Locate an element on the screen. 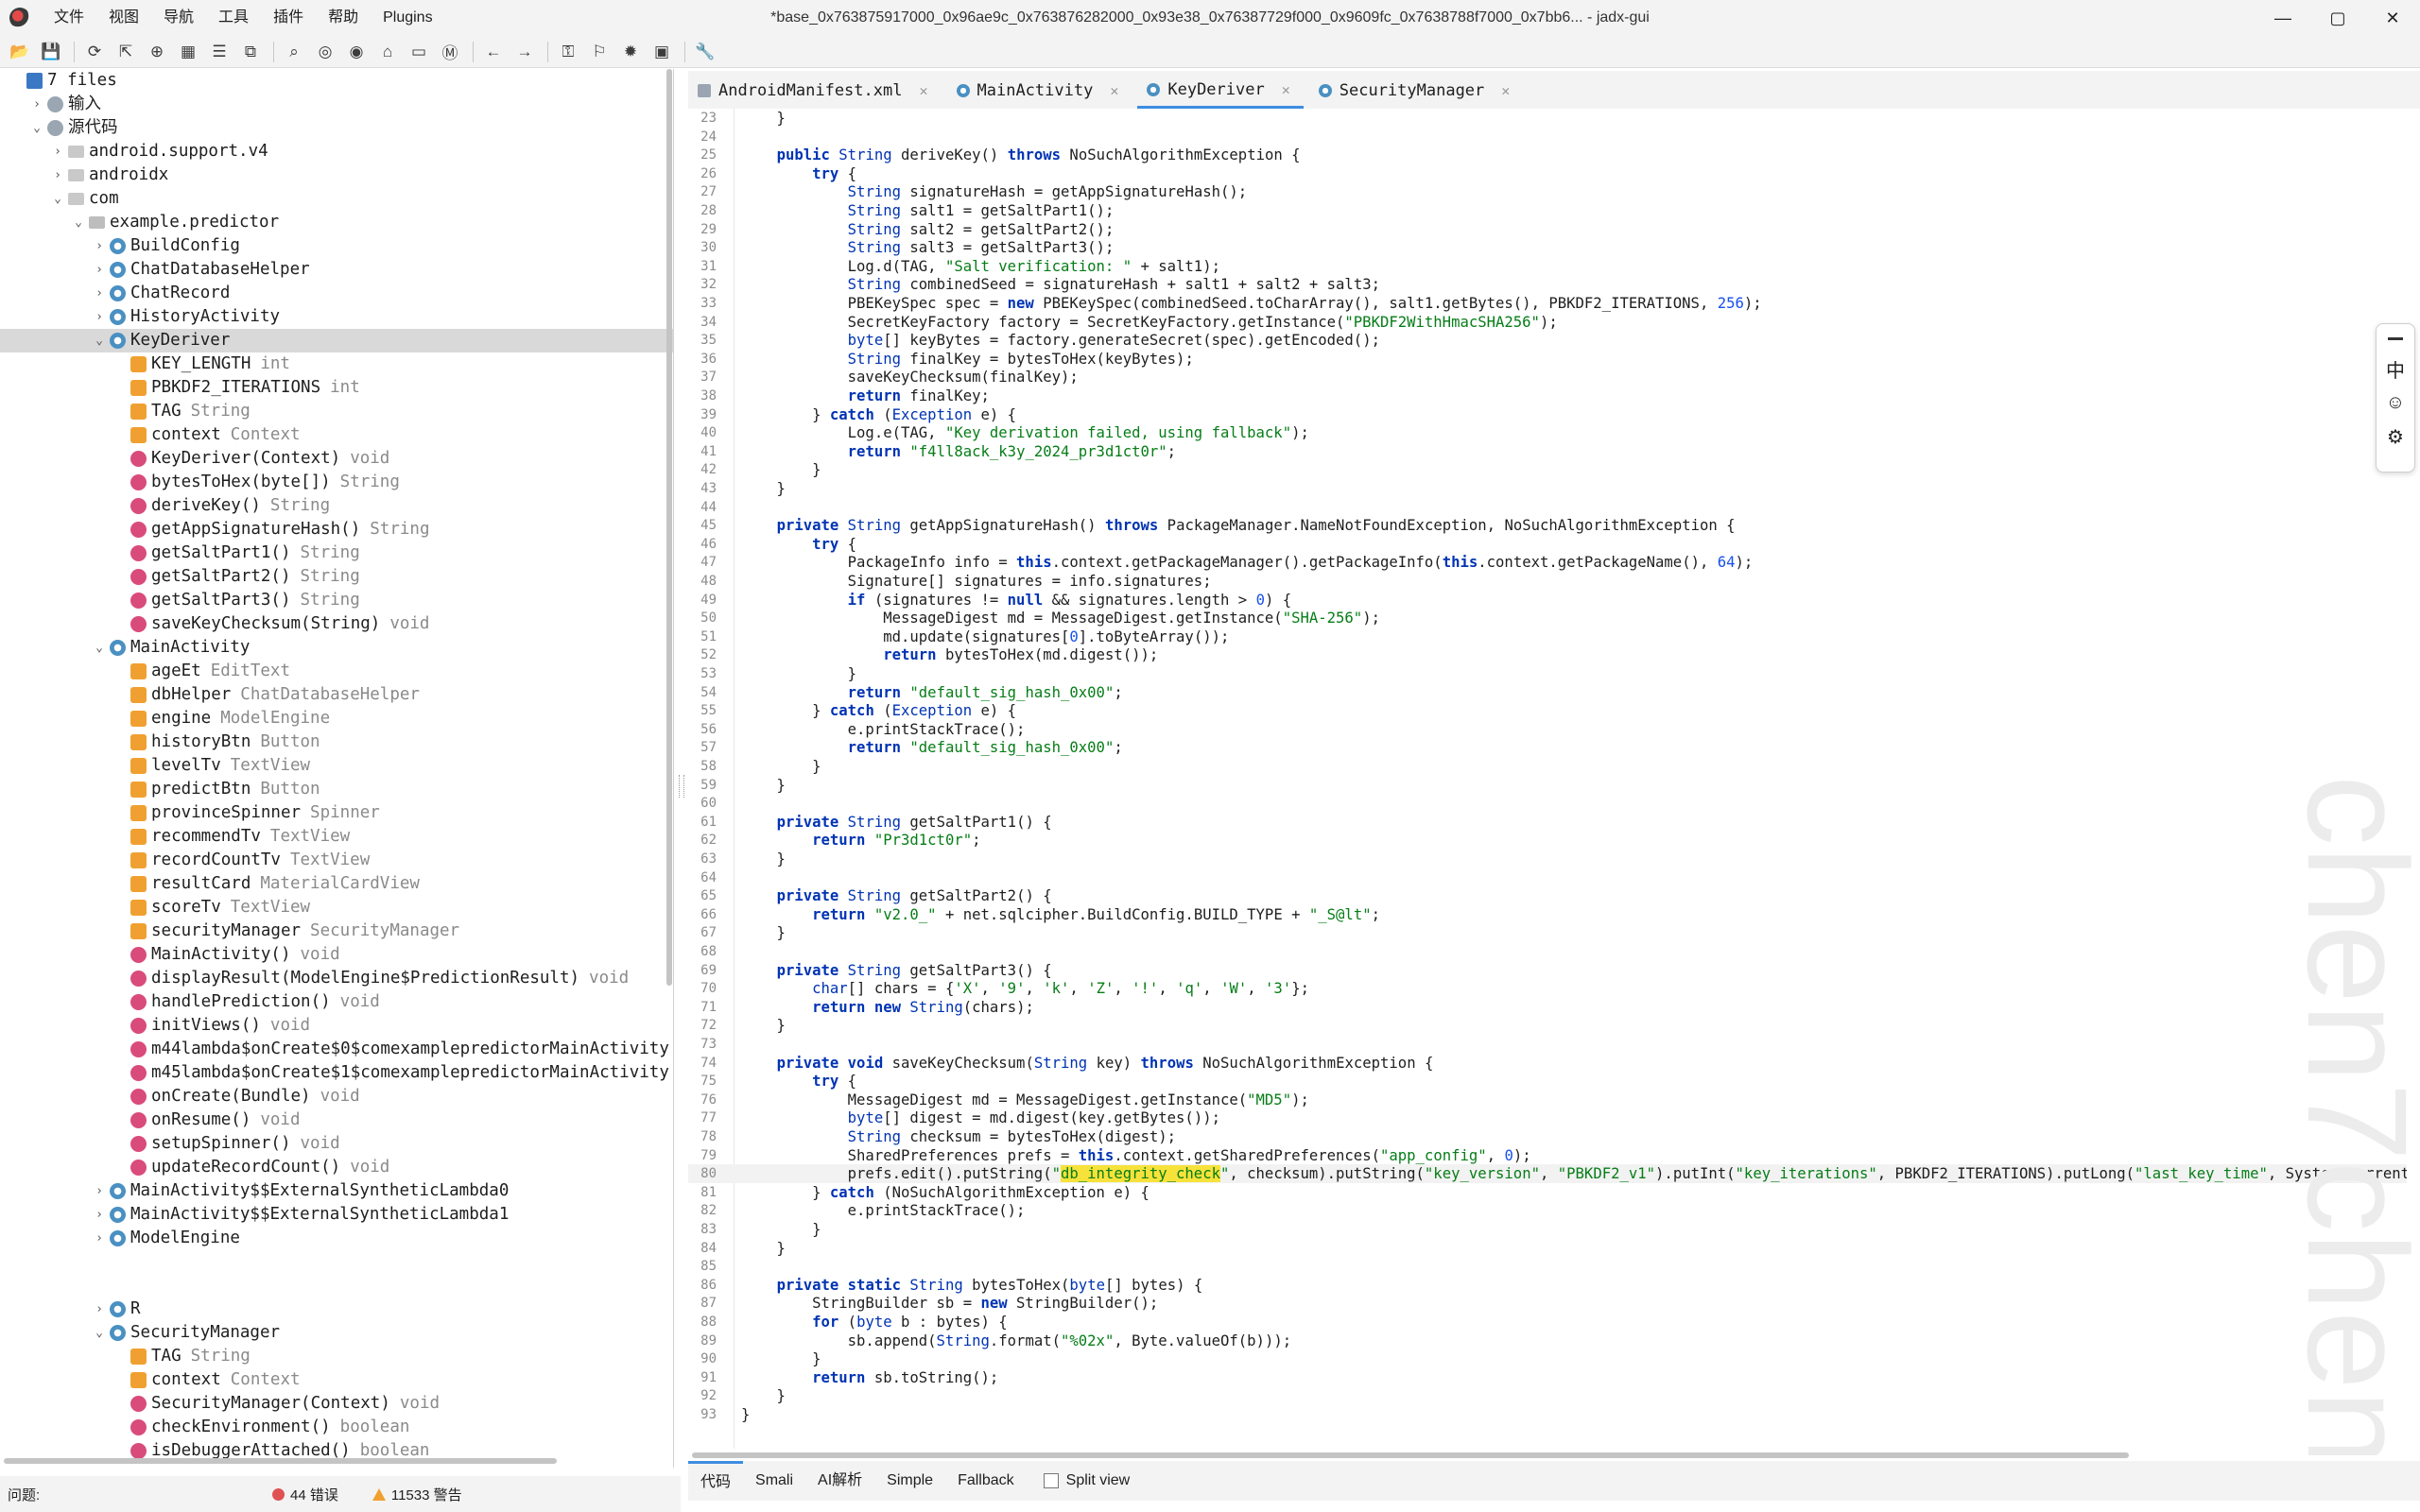 The image size is (2420, 1512). code-line: 41 return "f4ll8ack_k3y_2024_pr3d1ct0r"; is located at coordinates (1547, 451).